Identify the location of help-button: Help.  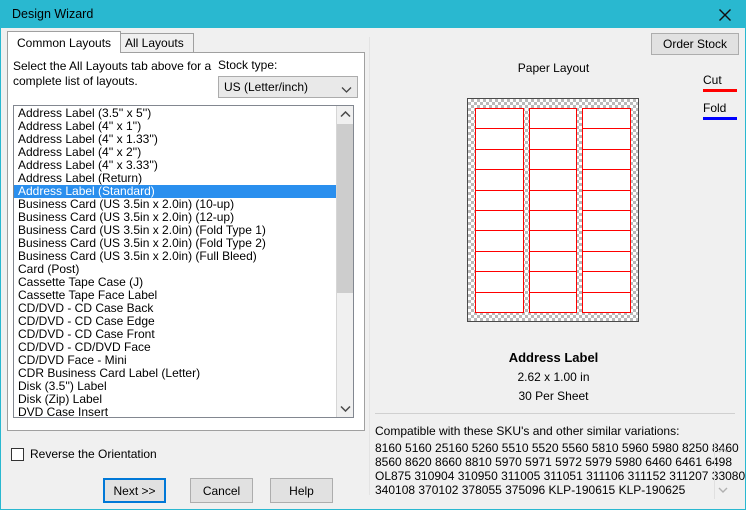
(301, 490).